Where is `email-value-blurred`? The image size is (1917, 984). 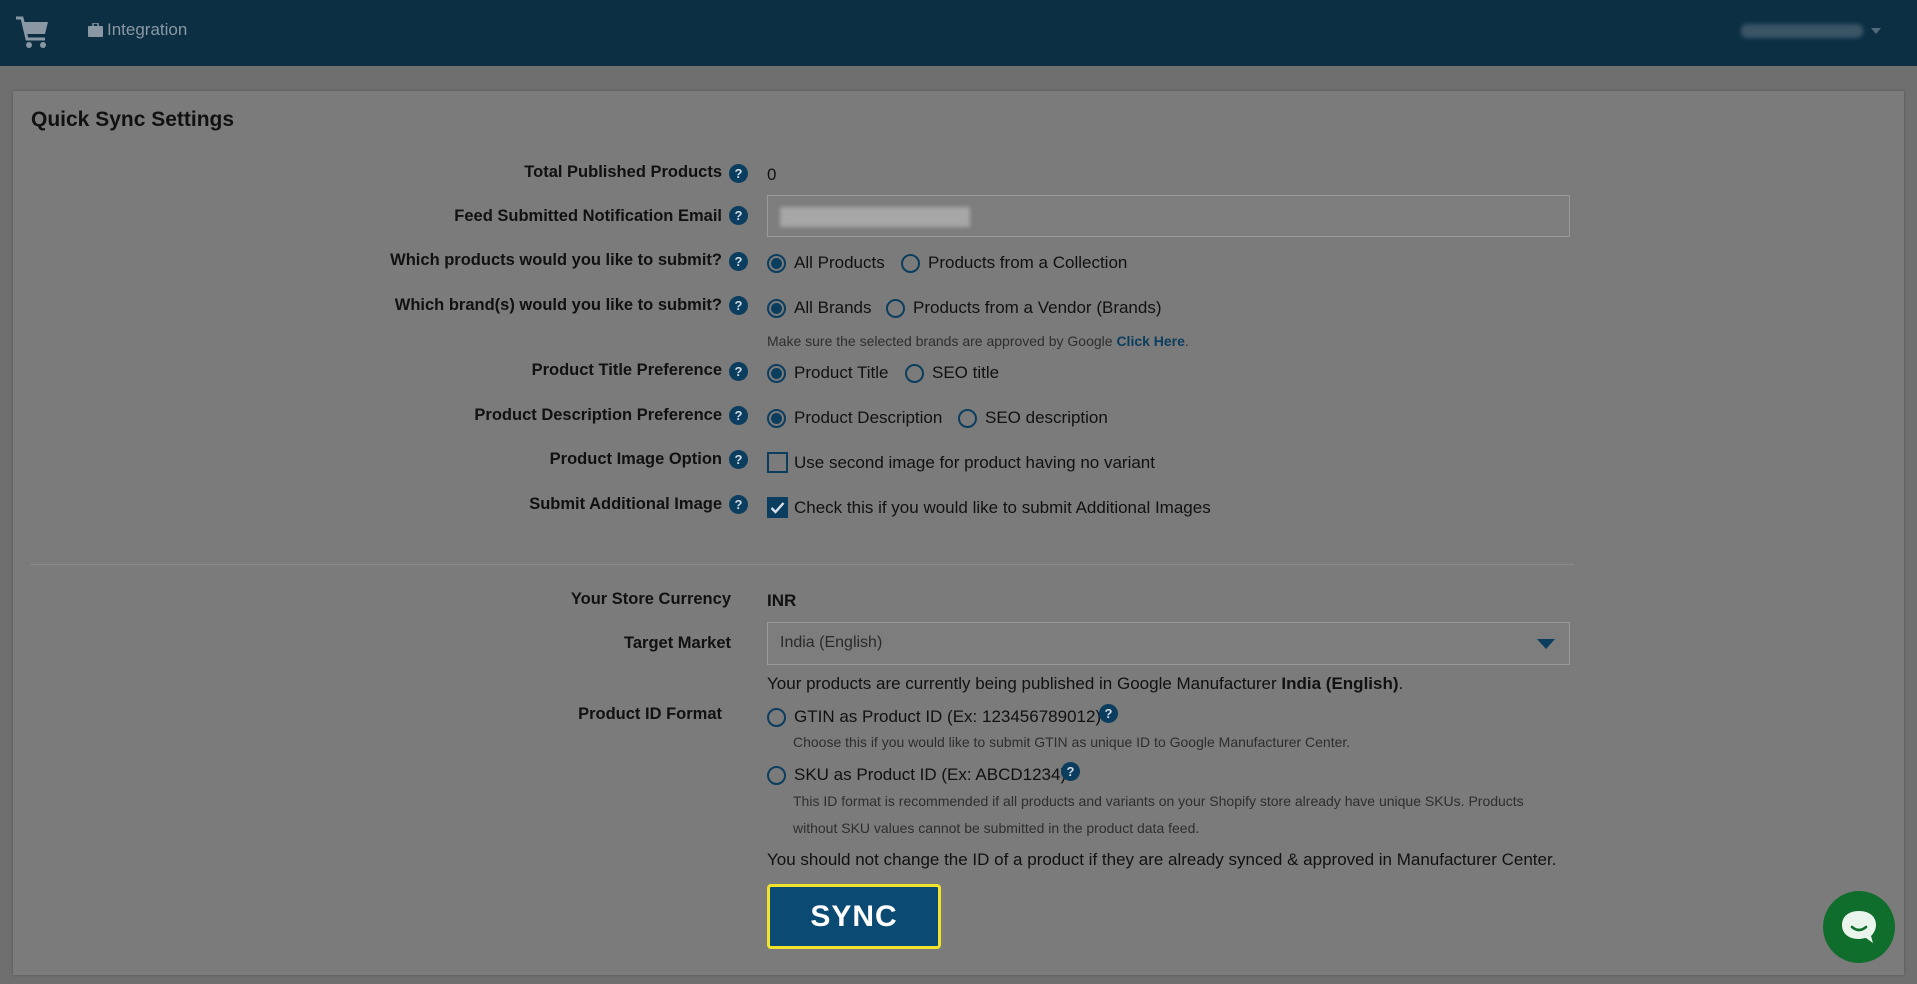 email-value-blurred is located at coordinates (875, 217).